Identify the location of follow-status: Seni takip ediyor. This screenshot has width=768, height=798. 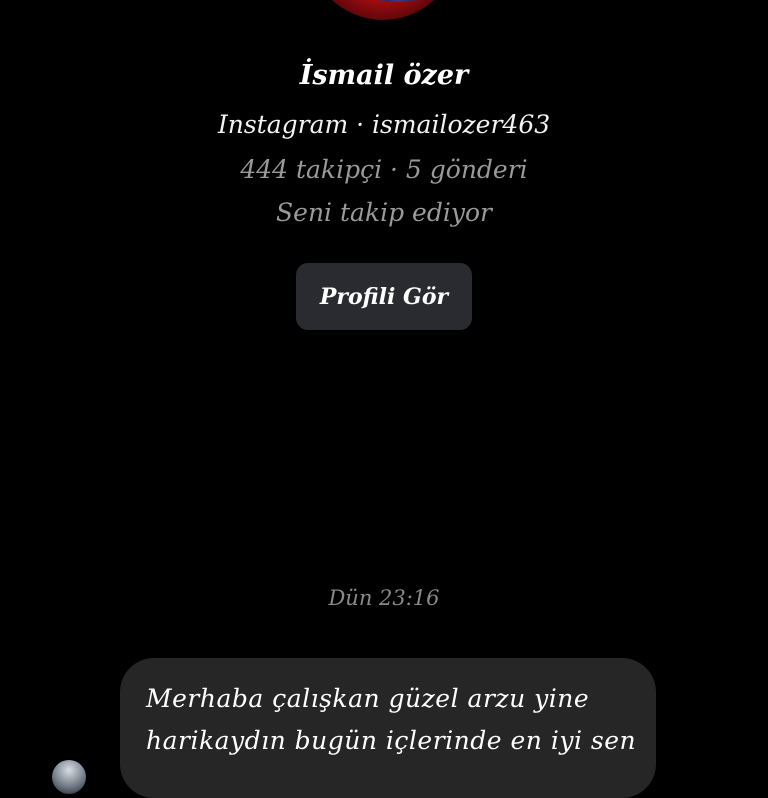
(384, 212).